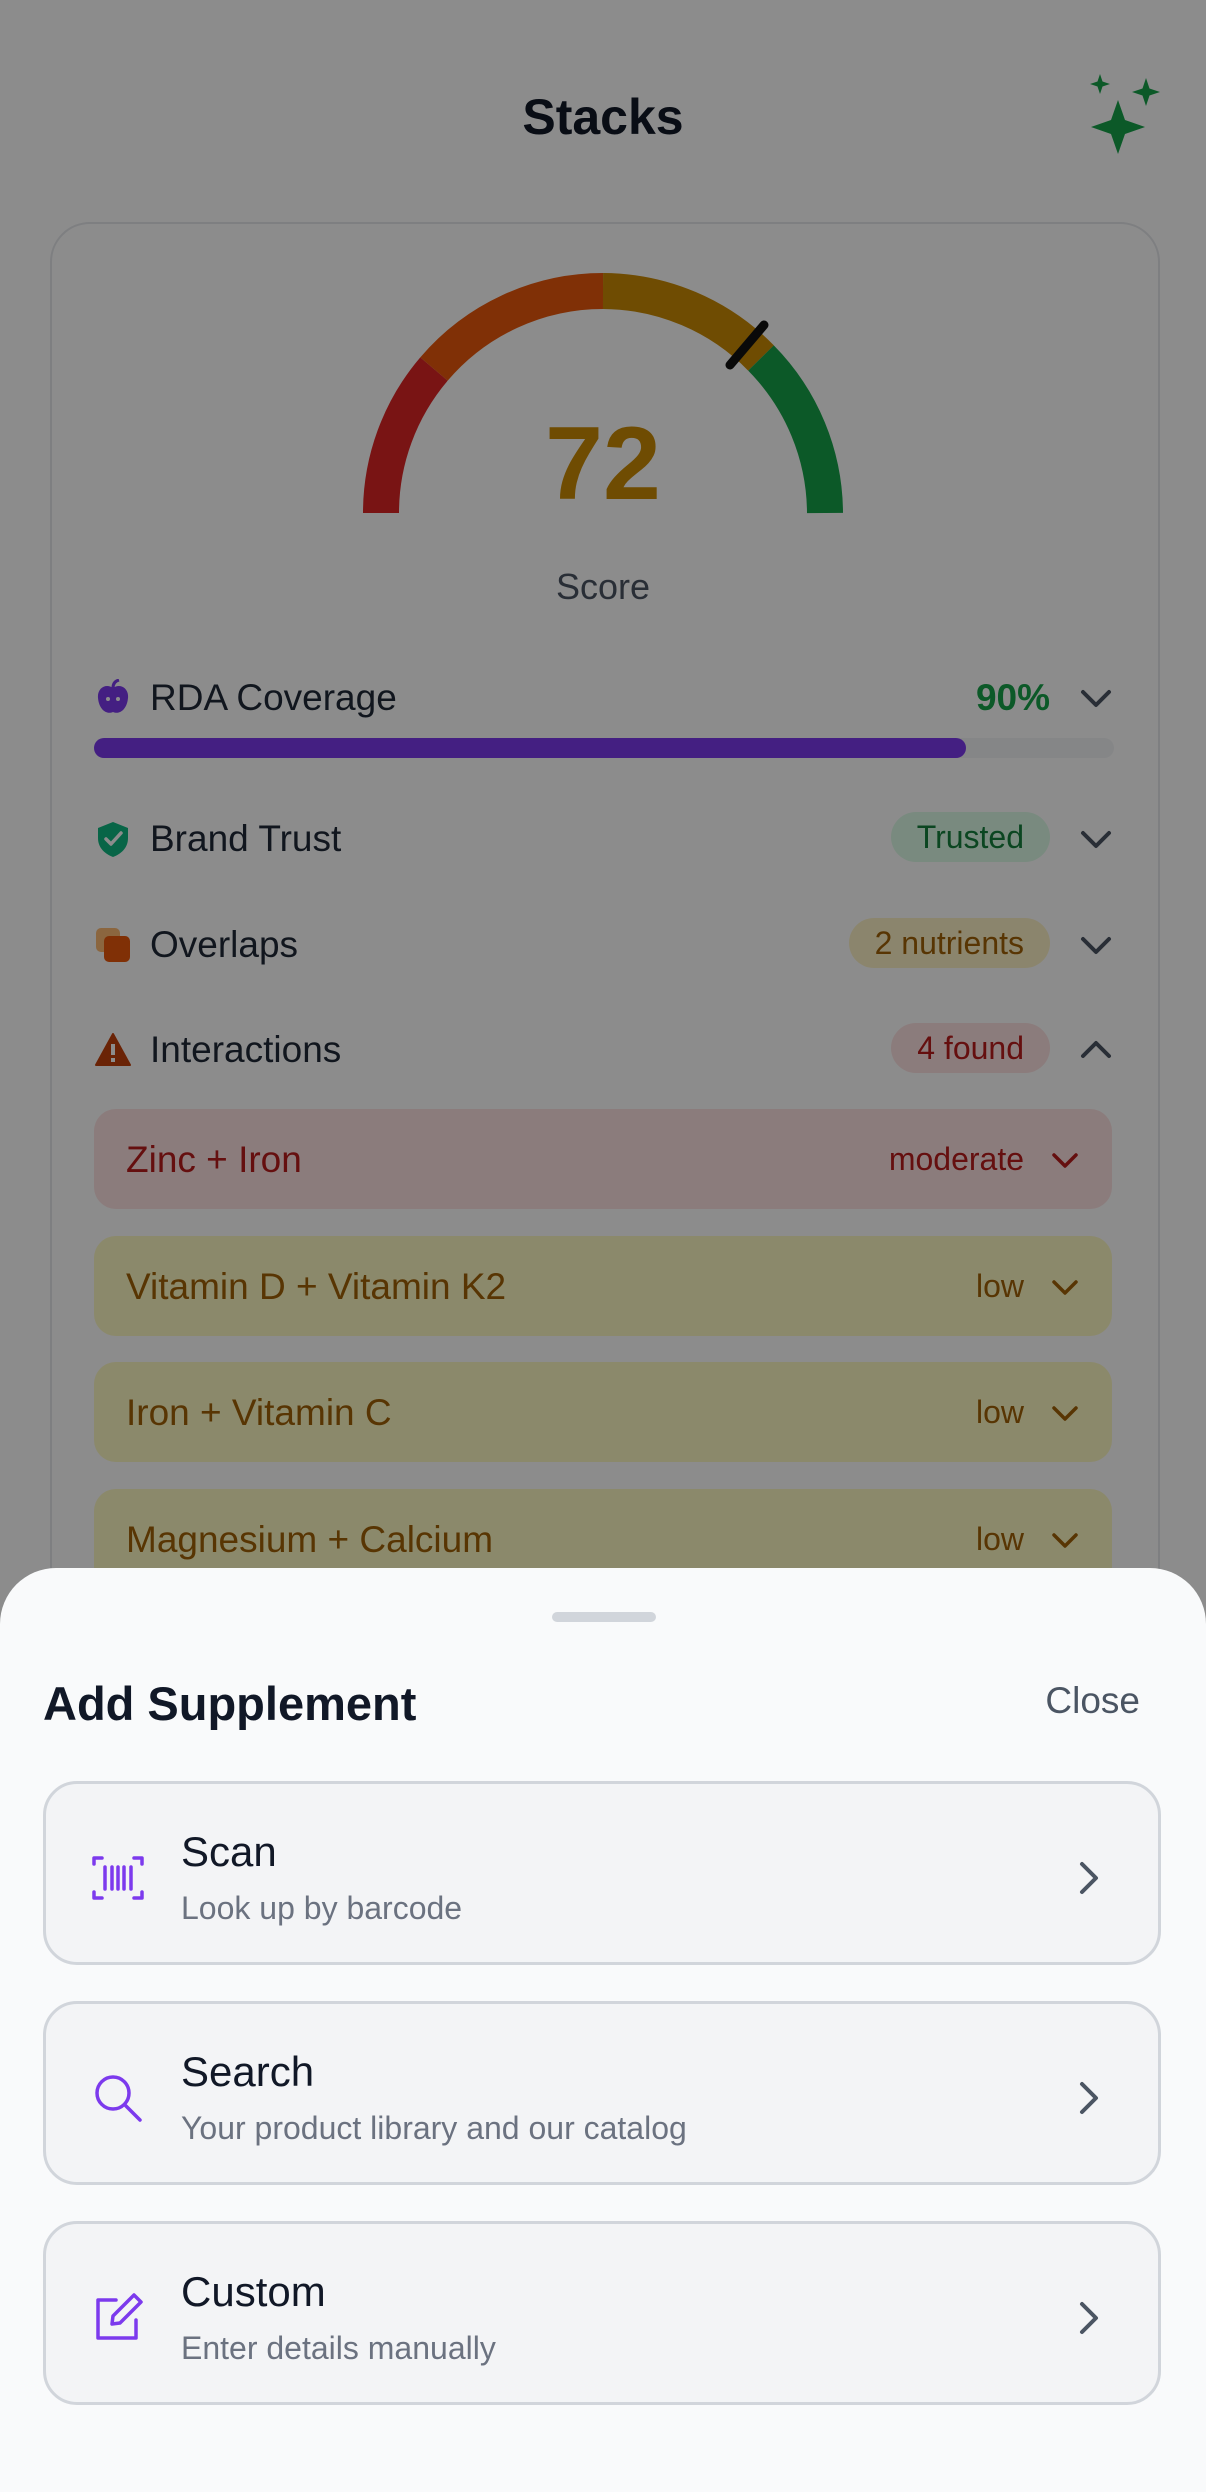  Describe the element at coordinates (1092, 1701) in the screenshot. I see `close-button: Close` at that location.